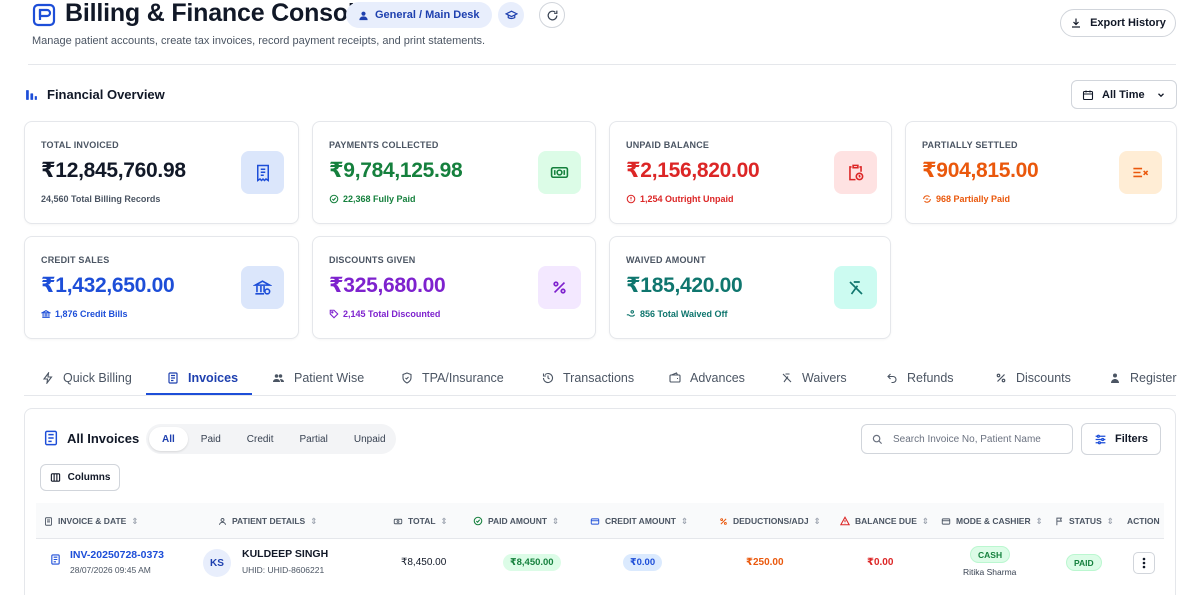 The image size is (1200, 595). What do you see at coordinates (370, 439) in the screenshot?
I see `filter-unpaid: Unpaid` at bounding box center [370, 439].